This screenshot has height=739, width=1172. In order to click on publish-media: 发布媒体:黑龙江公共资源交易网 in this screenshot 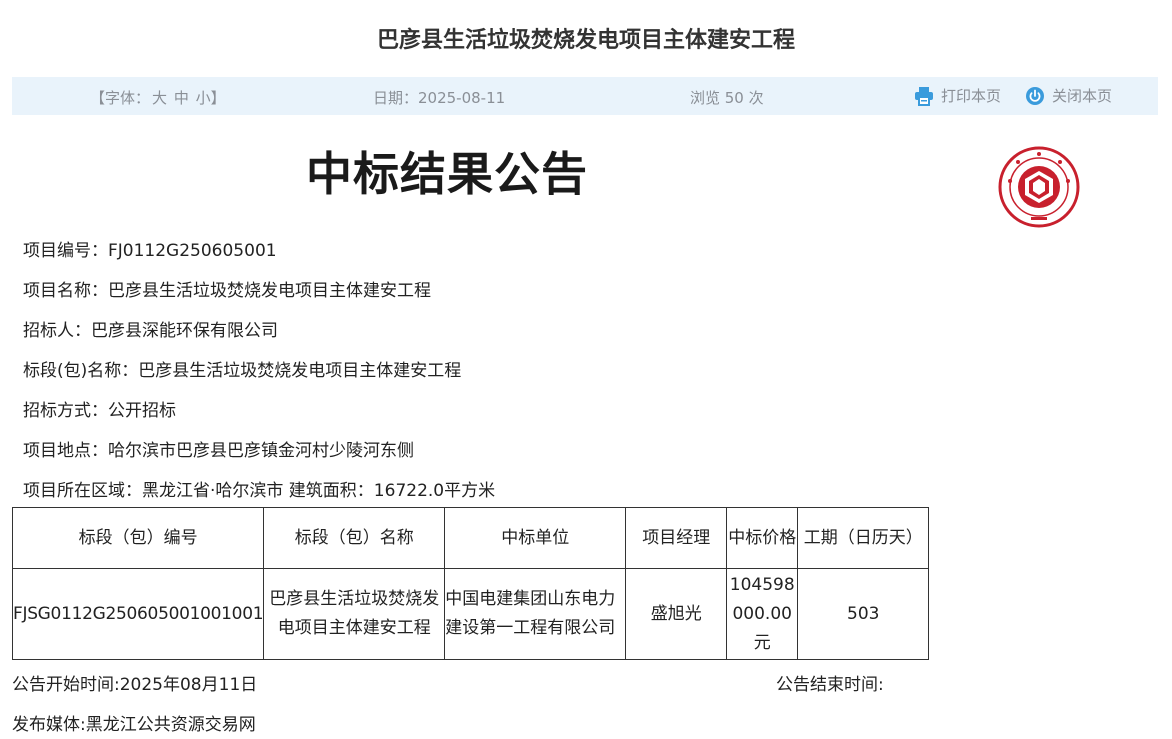, I will do `click(134, 725)`.